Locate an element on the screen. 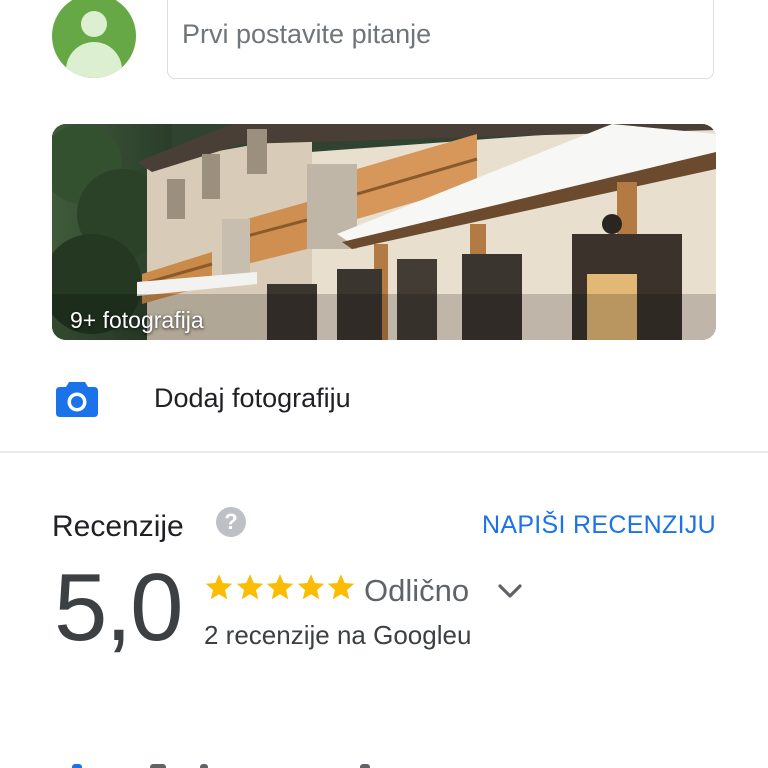 This screenshot has width=768, height=768. rating-score: 5,0 is located at coordinates (118, 607).